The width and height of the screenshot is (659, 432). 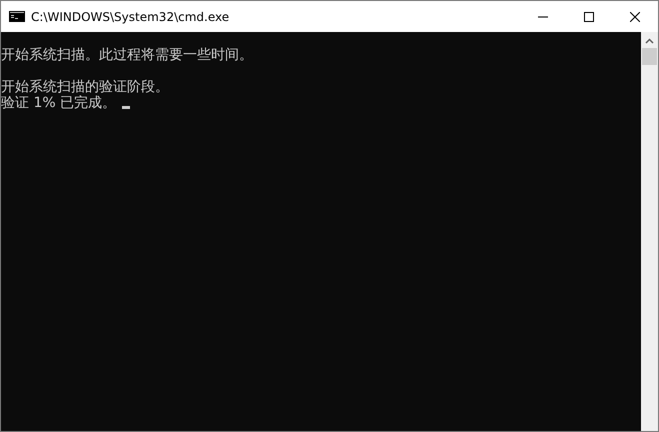 I want to click on console-line: 开始系统扫描的验证阶段。, so click(x=85, y=87).